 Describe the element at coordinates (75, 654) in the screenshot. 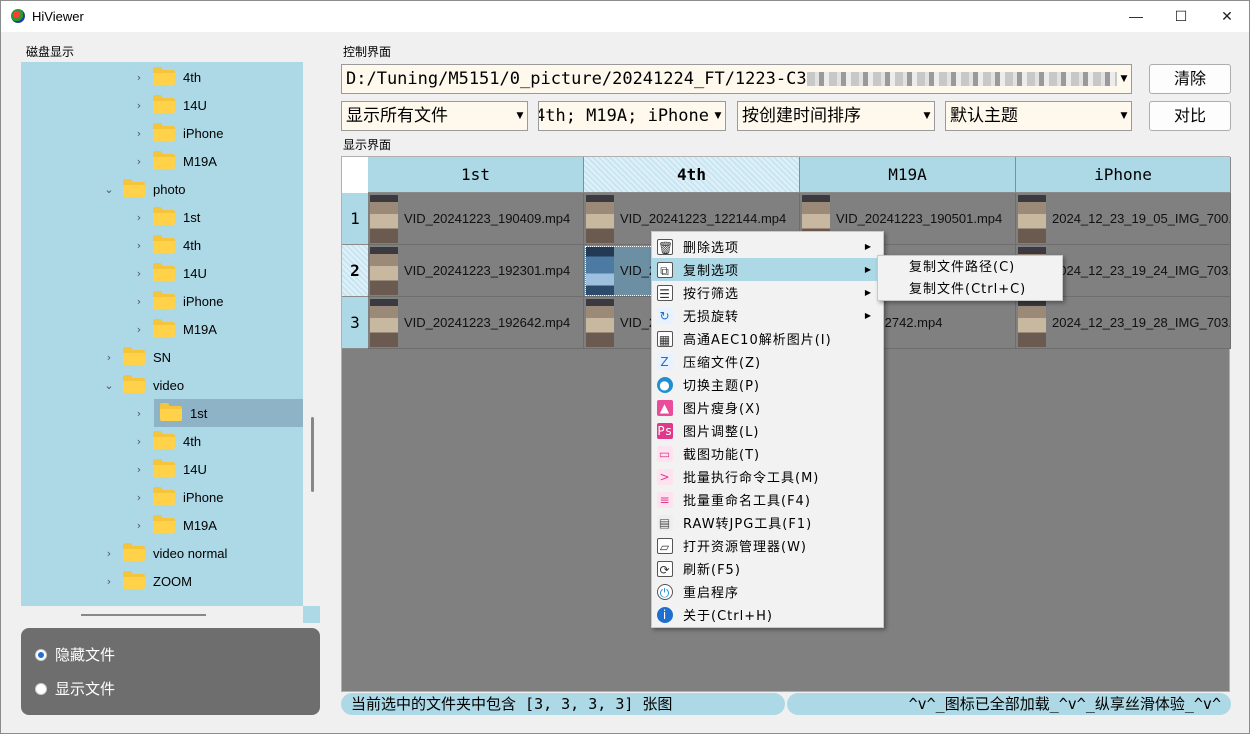

I see `hide-files-radio: 隐藏文件` at that location.